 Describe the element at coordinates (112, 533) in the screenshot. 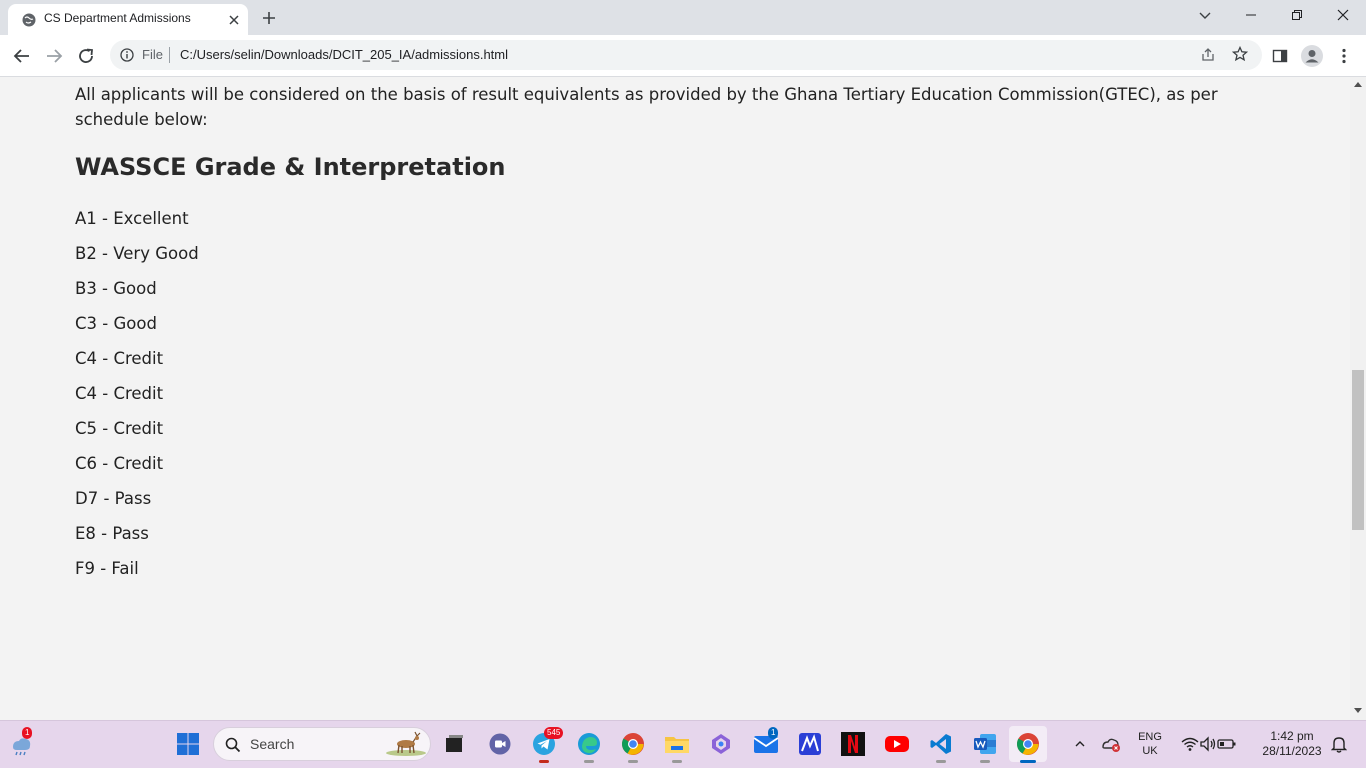

I see `grade-item: E8 - Pass` at that location.